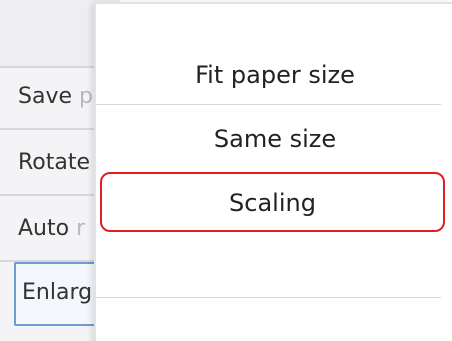 This screenshot has height=341, width=452. Describe the element at coordinates (55, 96) in the screenshot. I see `setting-item-label: Save p` at that location.